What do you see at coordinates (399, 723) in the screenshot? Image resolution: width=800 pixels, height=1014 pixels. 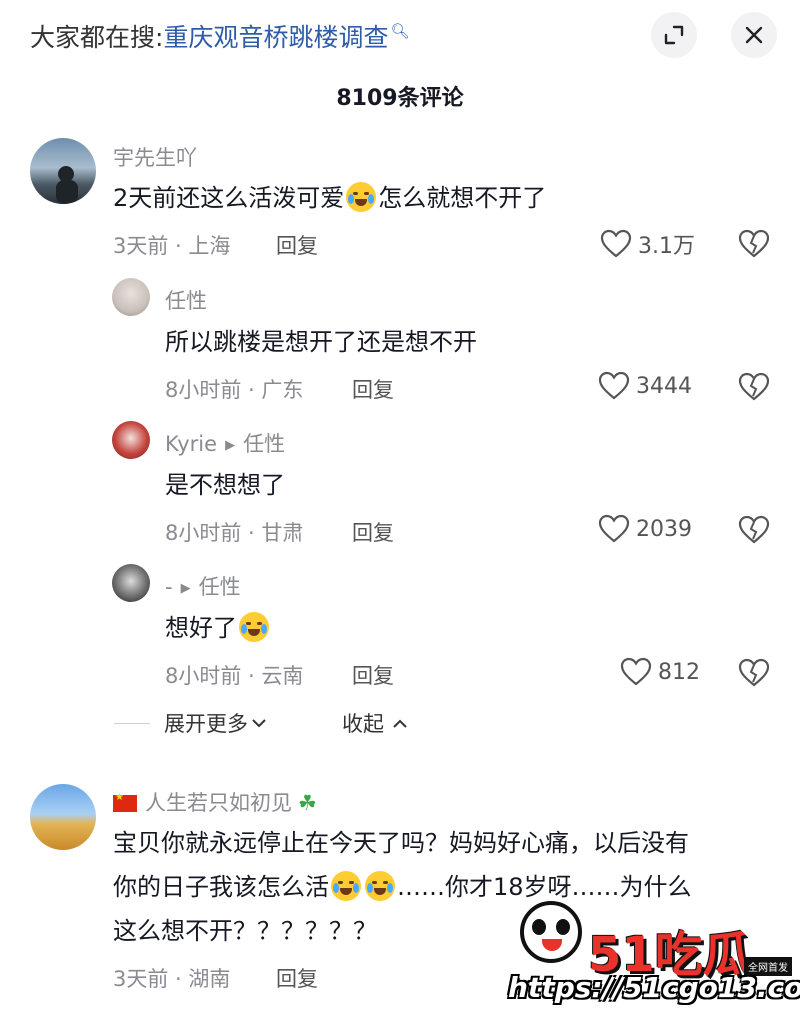 I see `chevron-up-icon` at bounding box center [399, 723].